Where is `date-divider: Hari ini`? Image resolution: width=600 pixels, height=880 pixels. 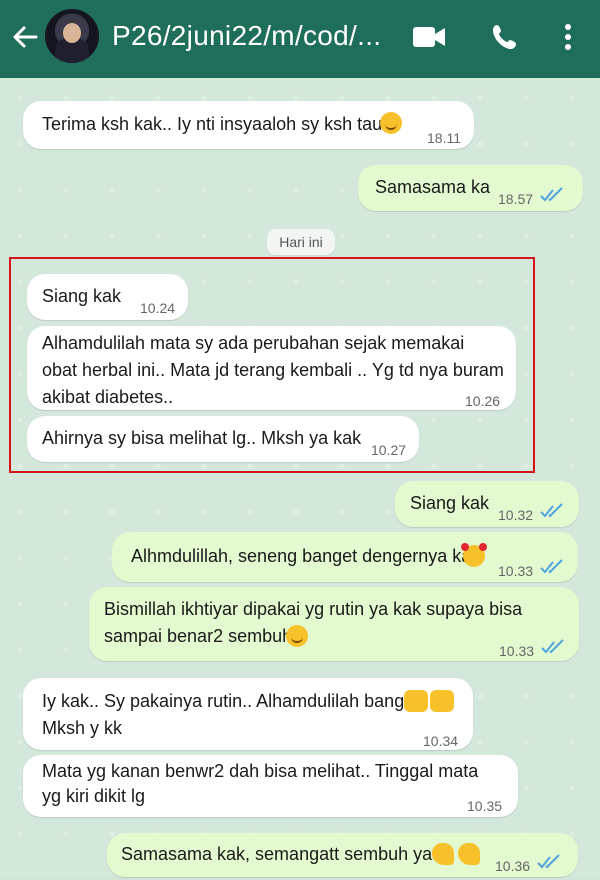
date-divider: Hari ini is located at coordinates (301, 242).